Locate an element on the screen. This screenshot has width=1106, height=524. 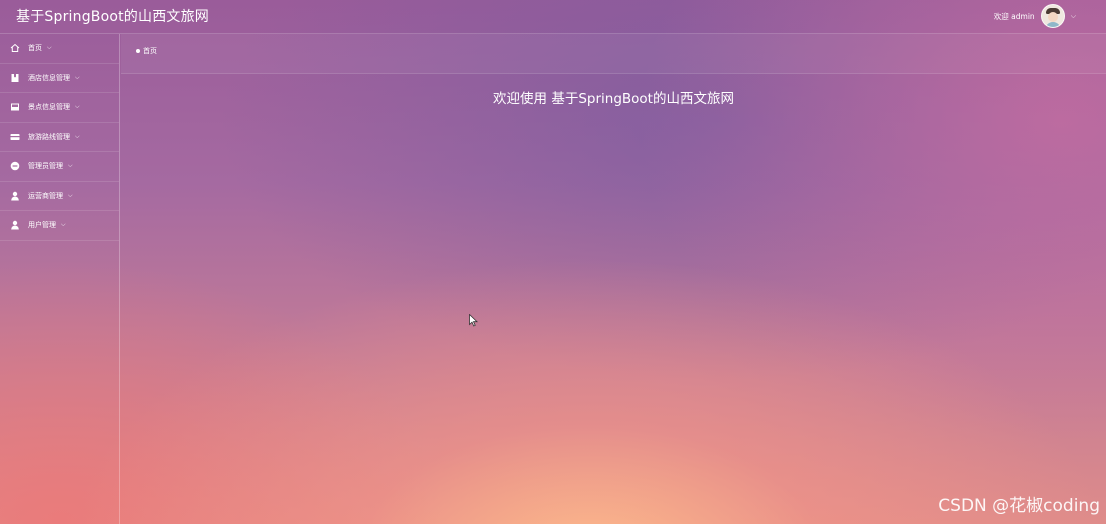
sidebar-item-operator-management: 运营商管理 ⌵ is located at coordinates (59, 196).